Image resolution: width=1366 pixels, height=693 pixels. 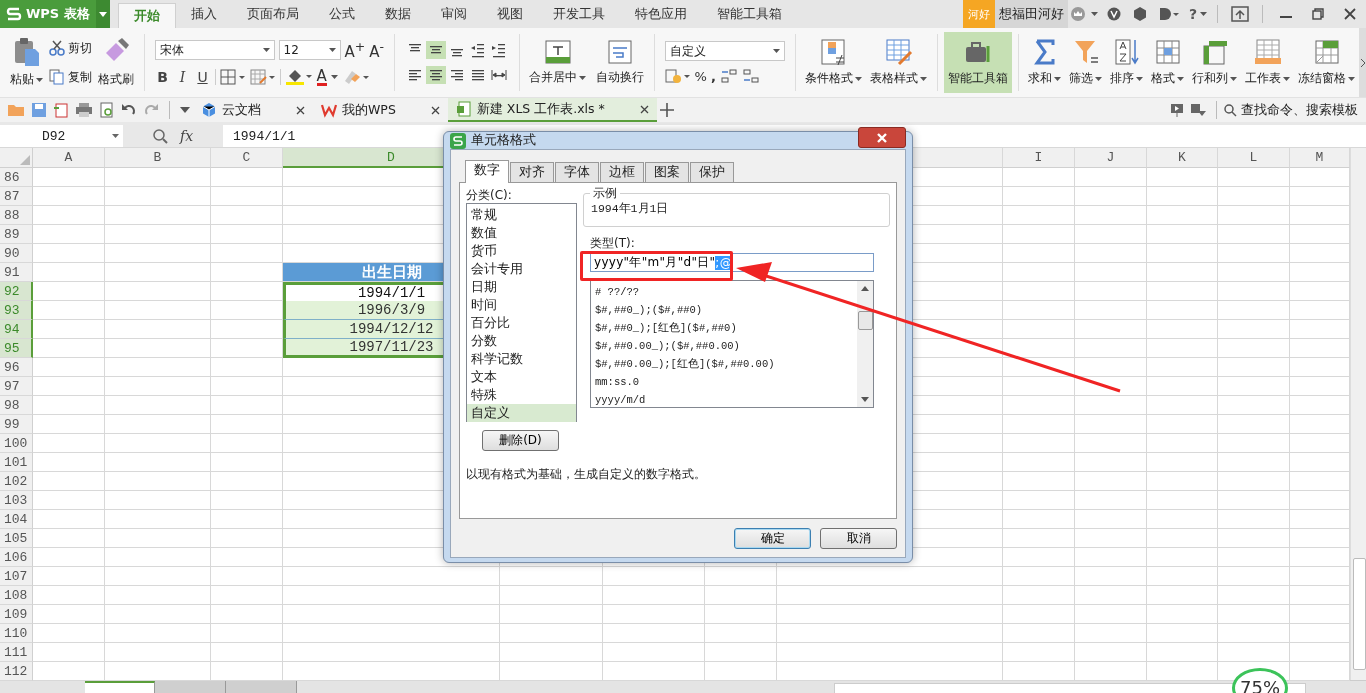 I want to click on row-header: 91, so click(x=16, y=272).